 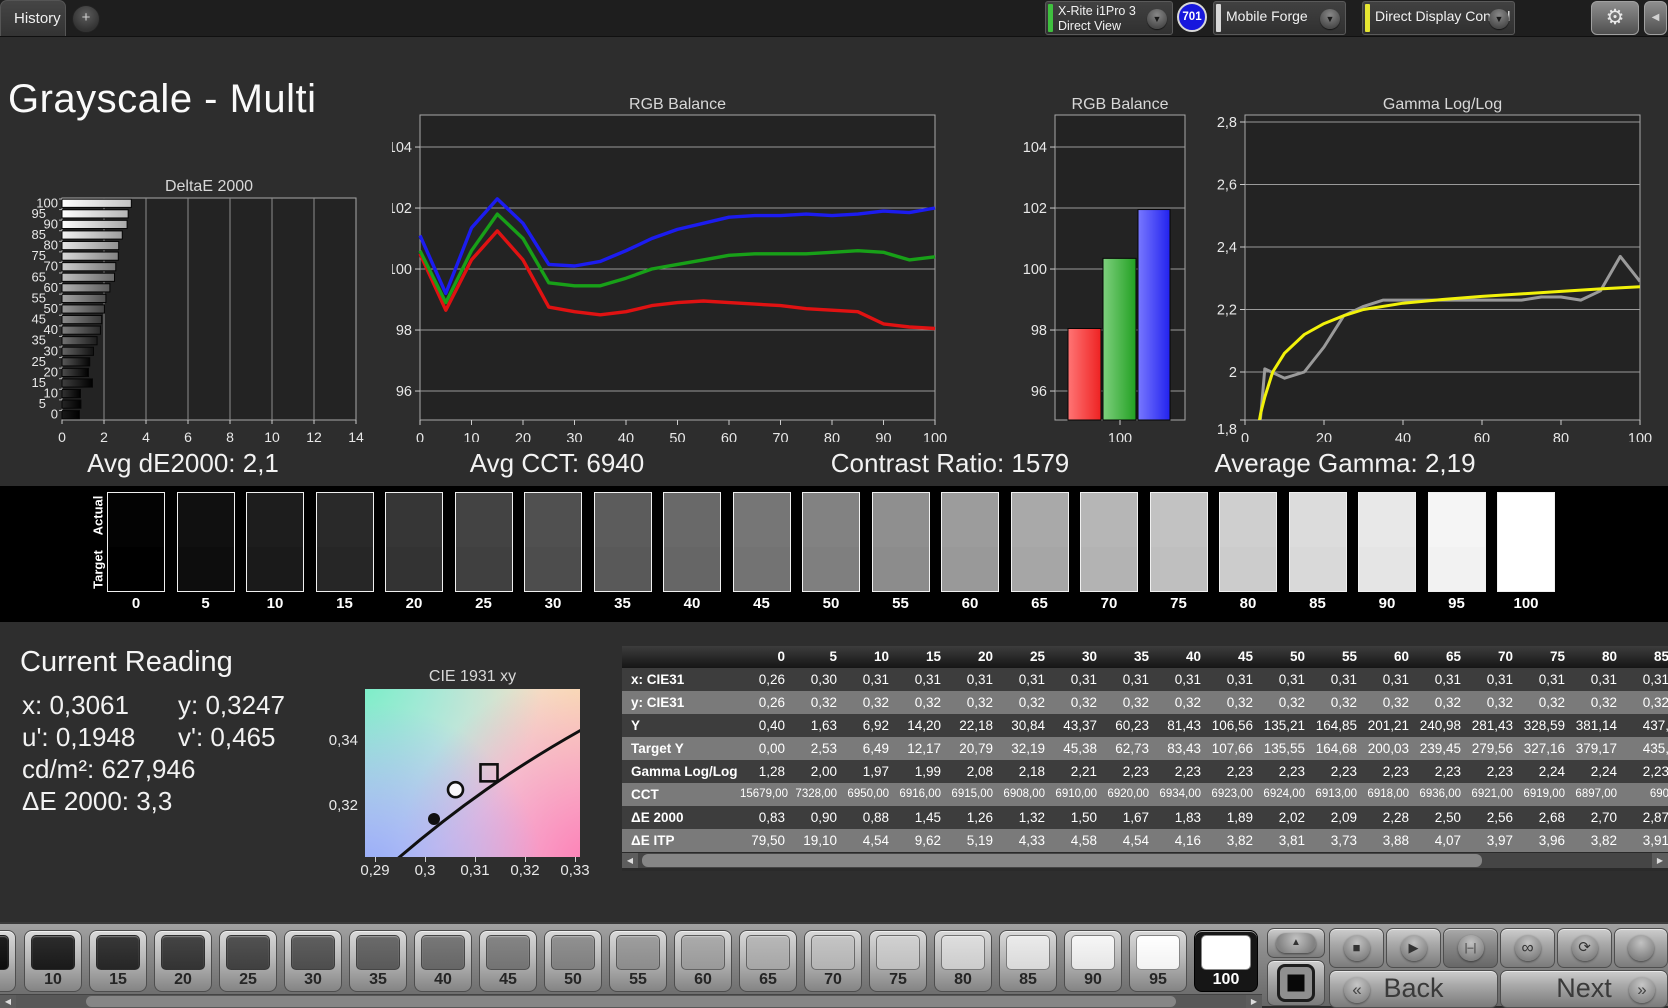 I want to click on gray-swatch-label: 20, so click(x=414, y=603).